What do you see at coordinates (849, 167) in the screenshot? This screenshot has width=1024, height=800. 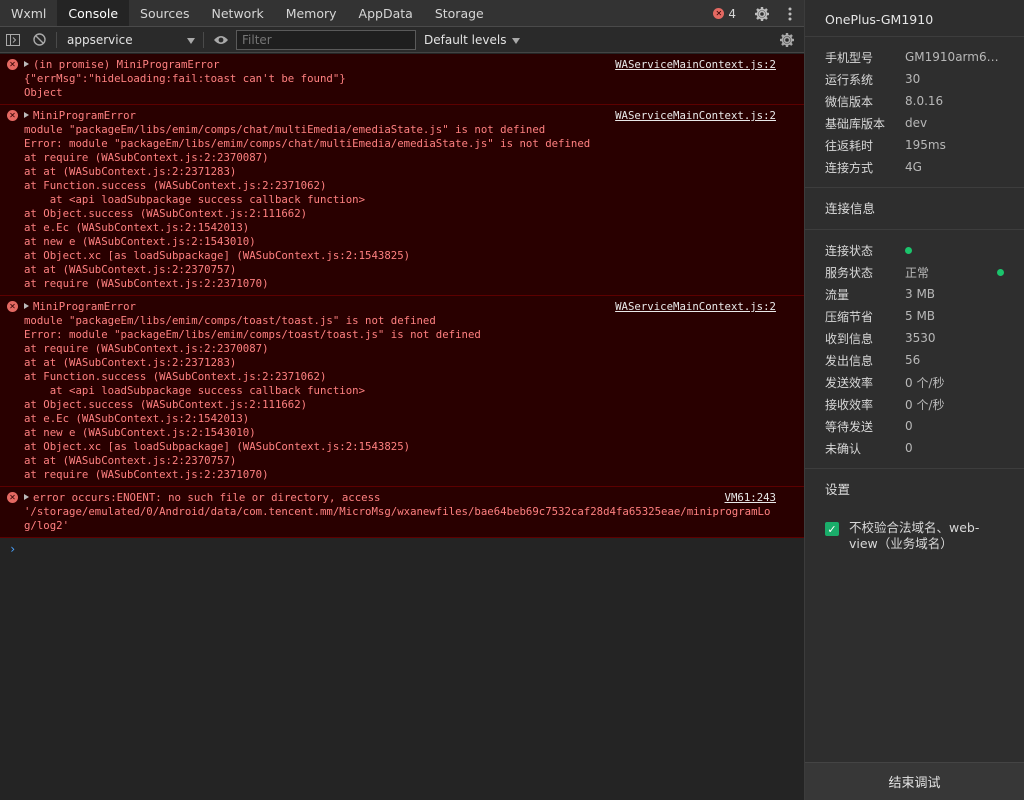 I see `info-key: 连接方式` at bounding box center [849, 167].